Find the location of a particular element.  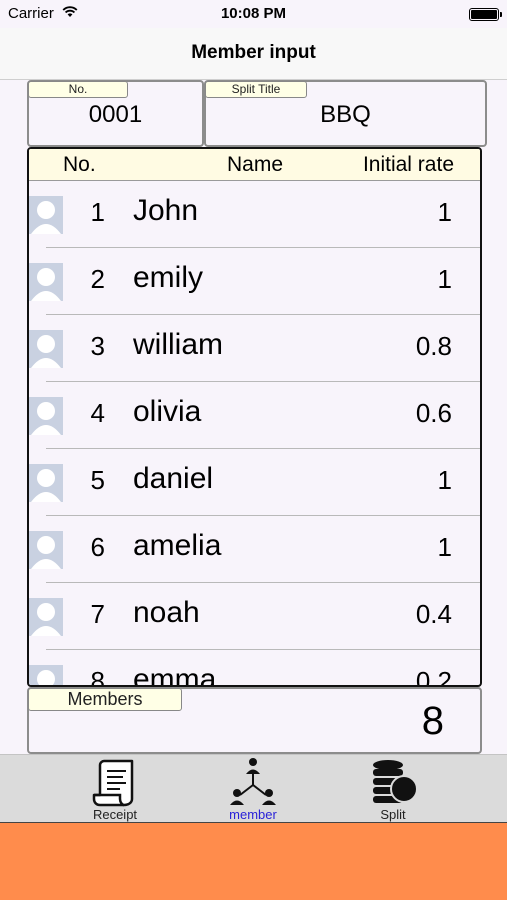

row-name: amelia is located at coordinates (177, 545).